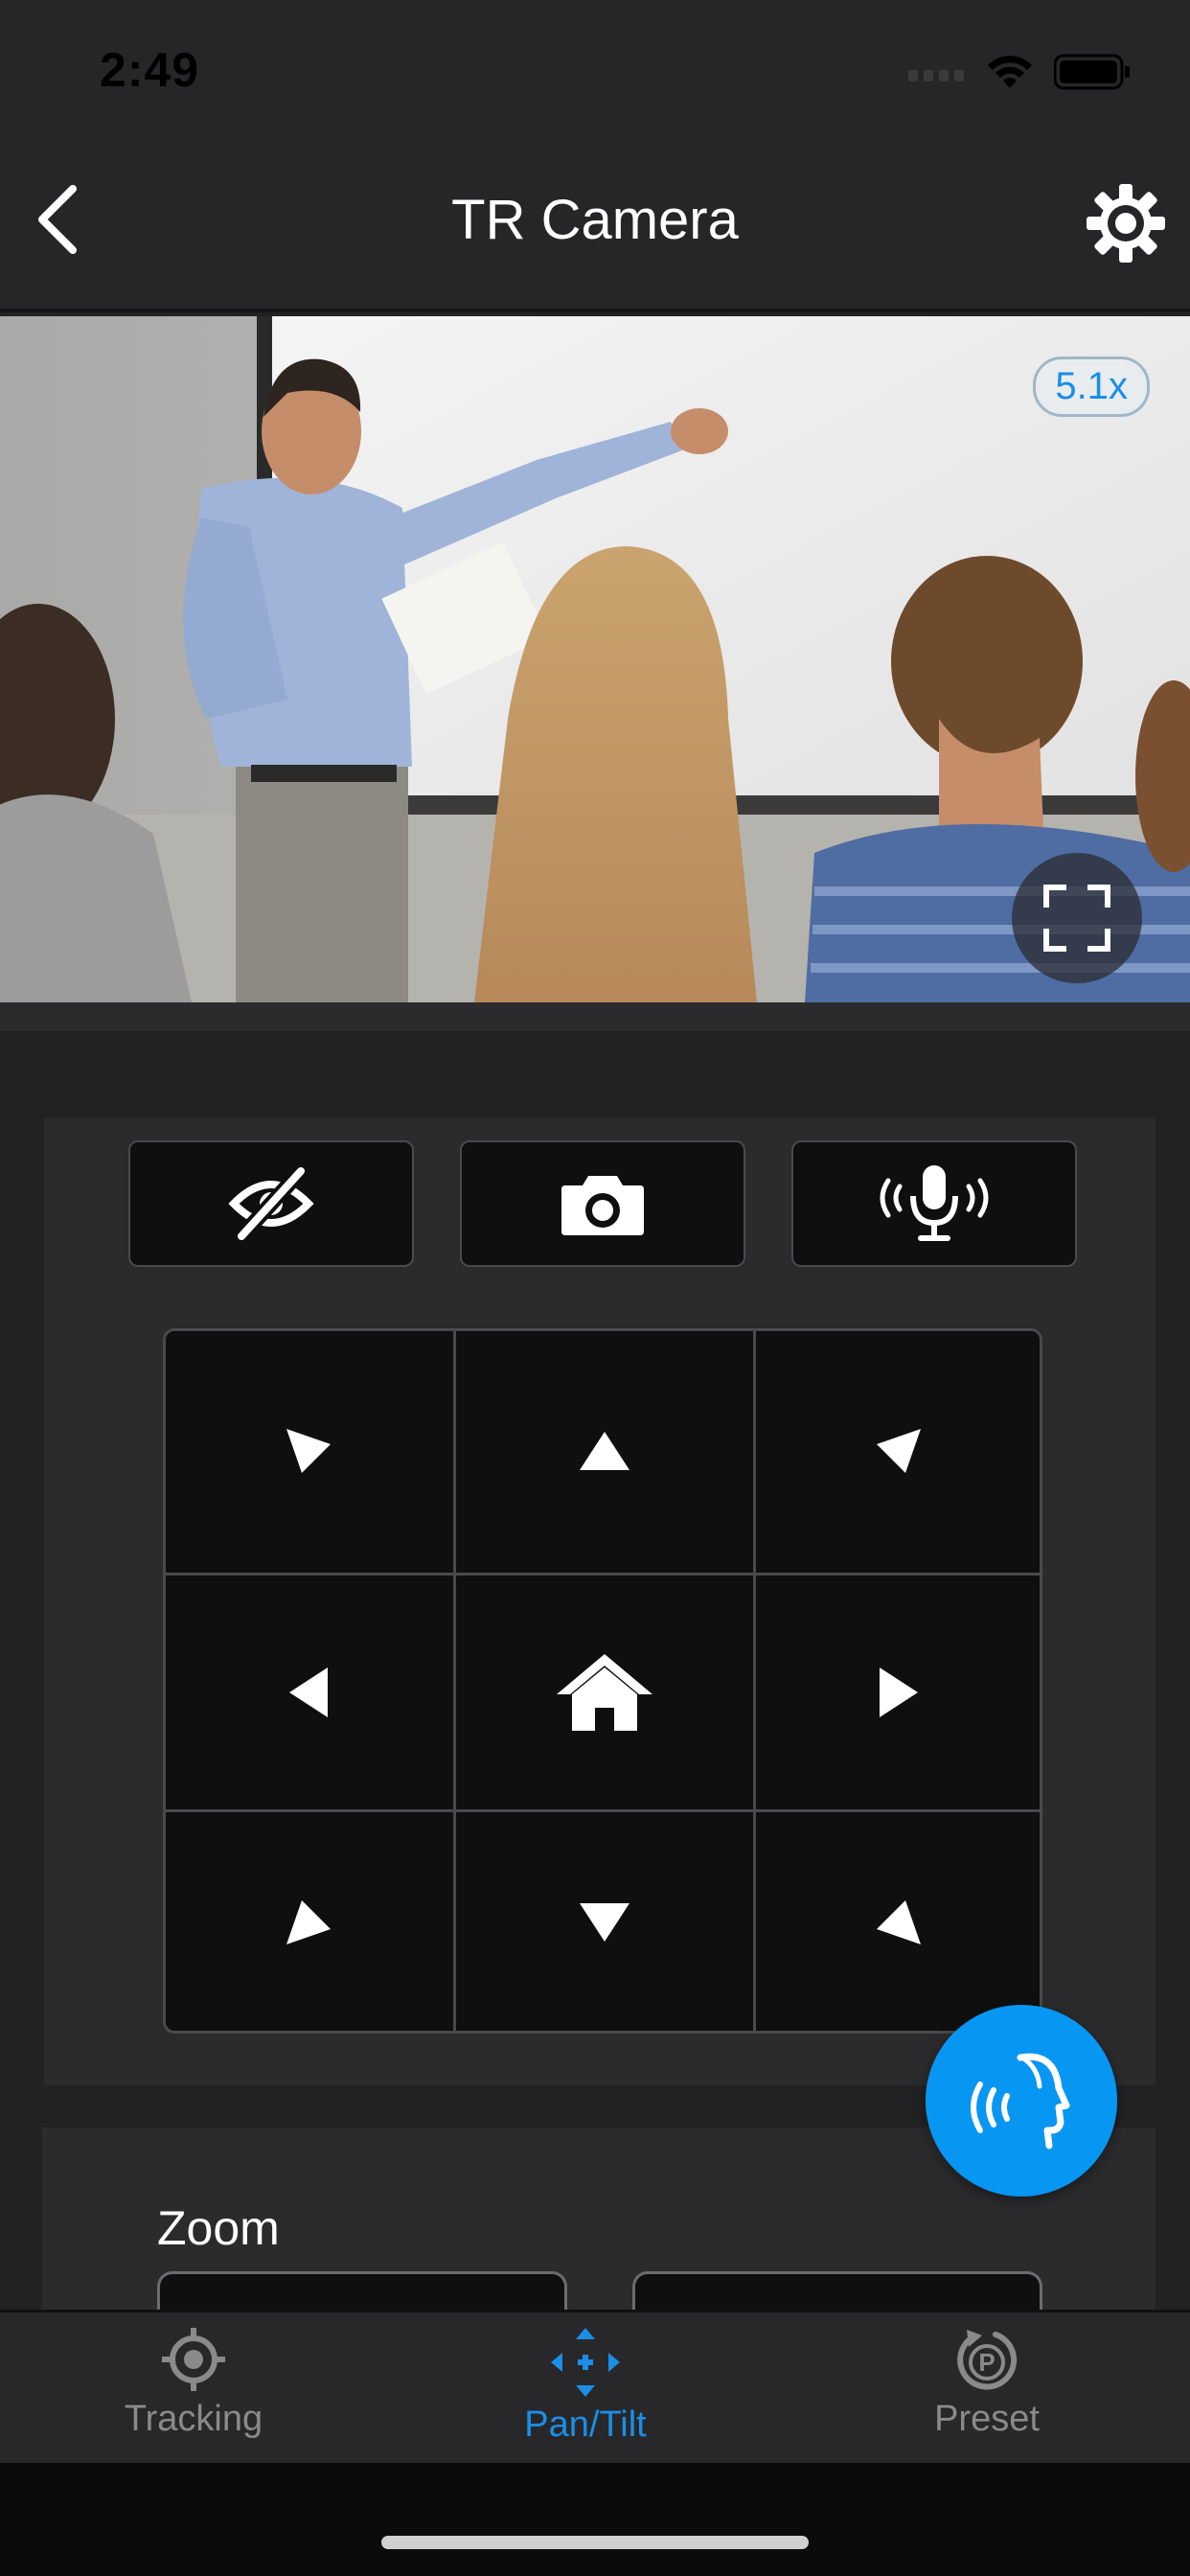 This screenshot has height=2576, width=1190. I want to click on zoom-level-badge: 5.1x, so click(1092, 386).